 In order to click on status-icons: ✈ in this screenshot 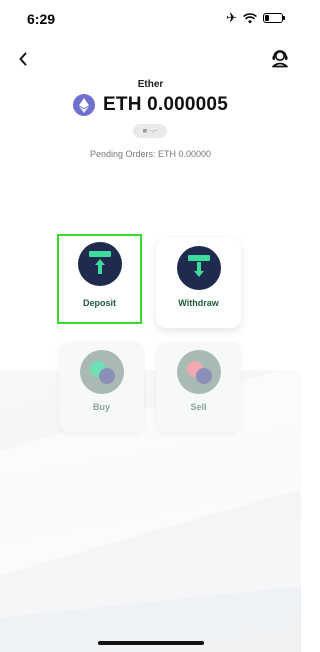, I will do `click(255, 17)`.